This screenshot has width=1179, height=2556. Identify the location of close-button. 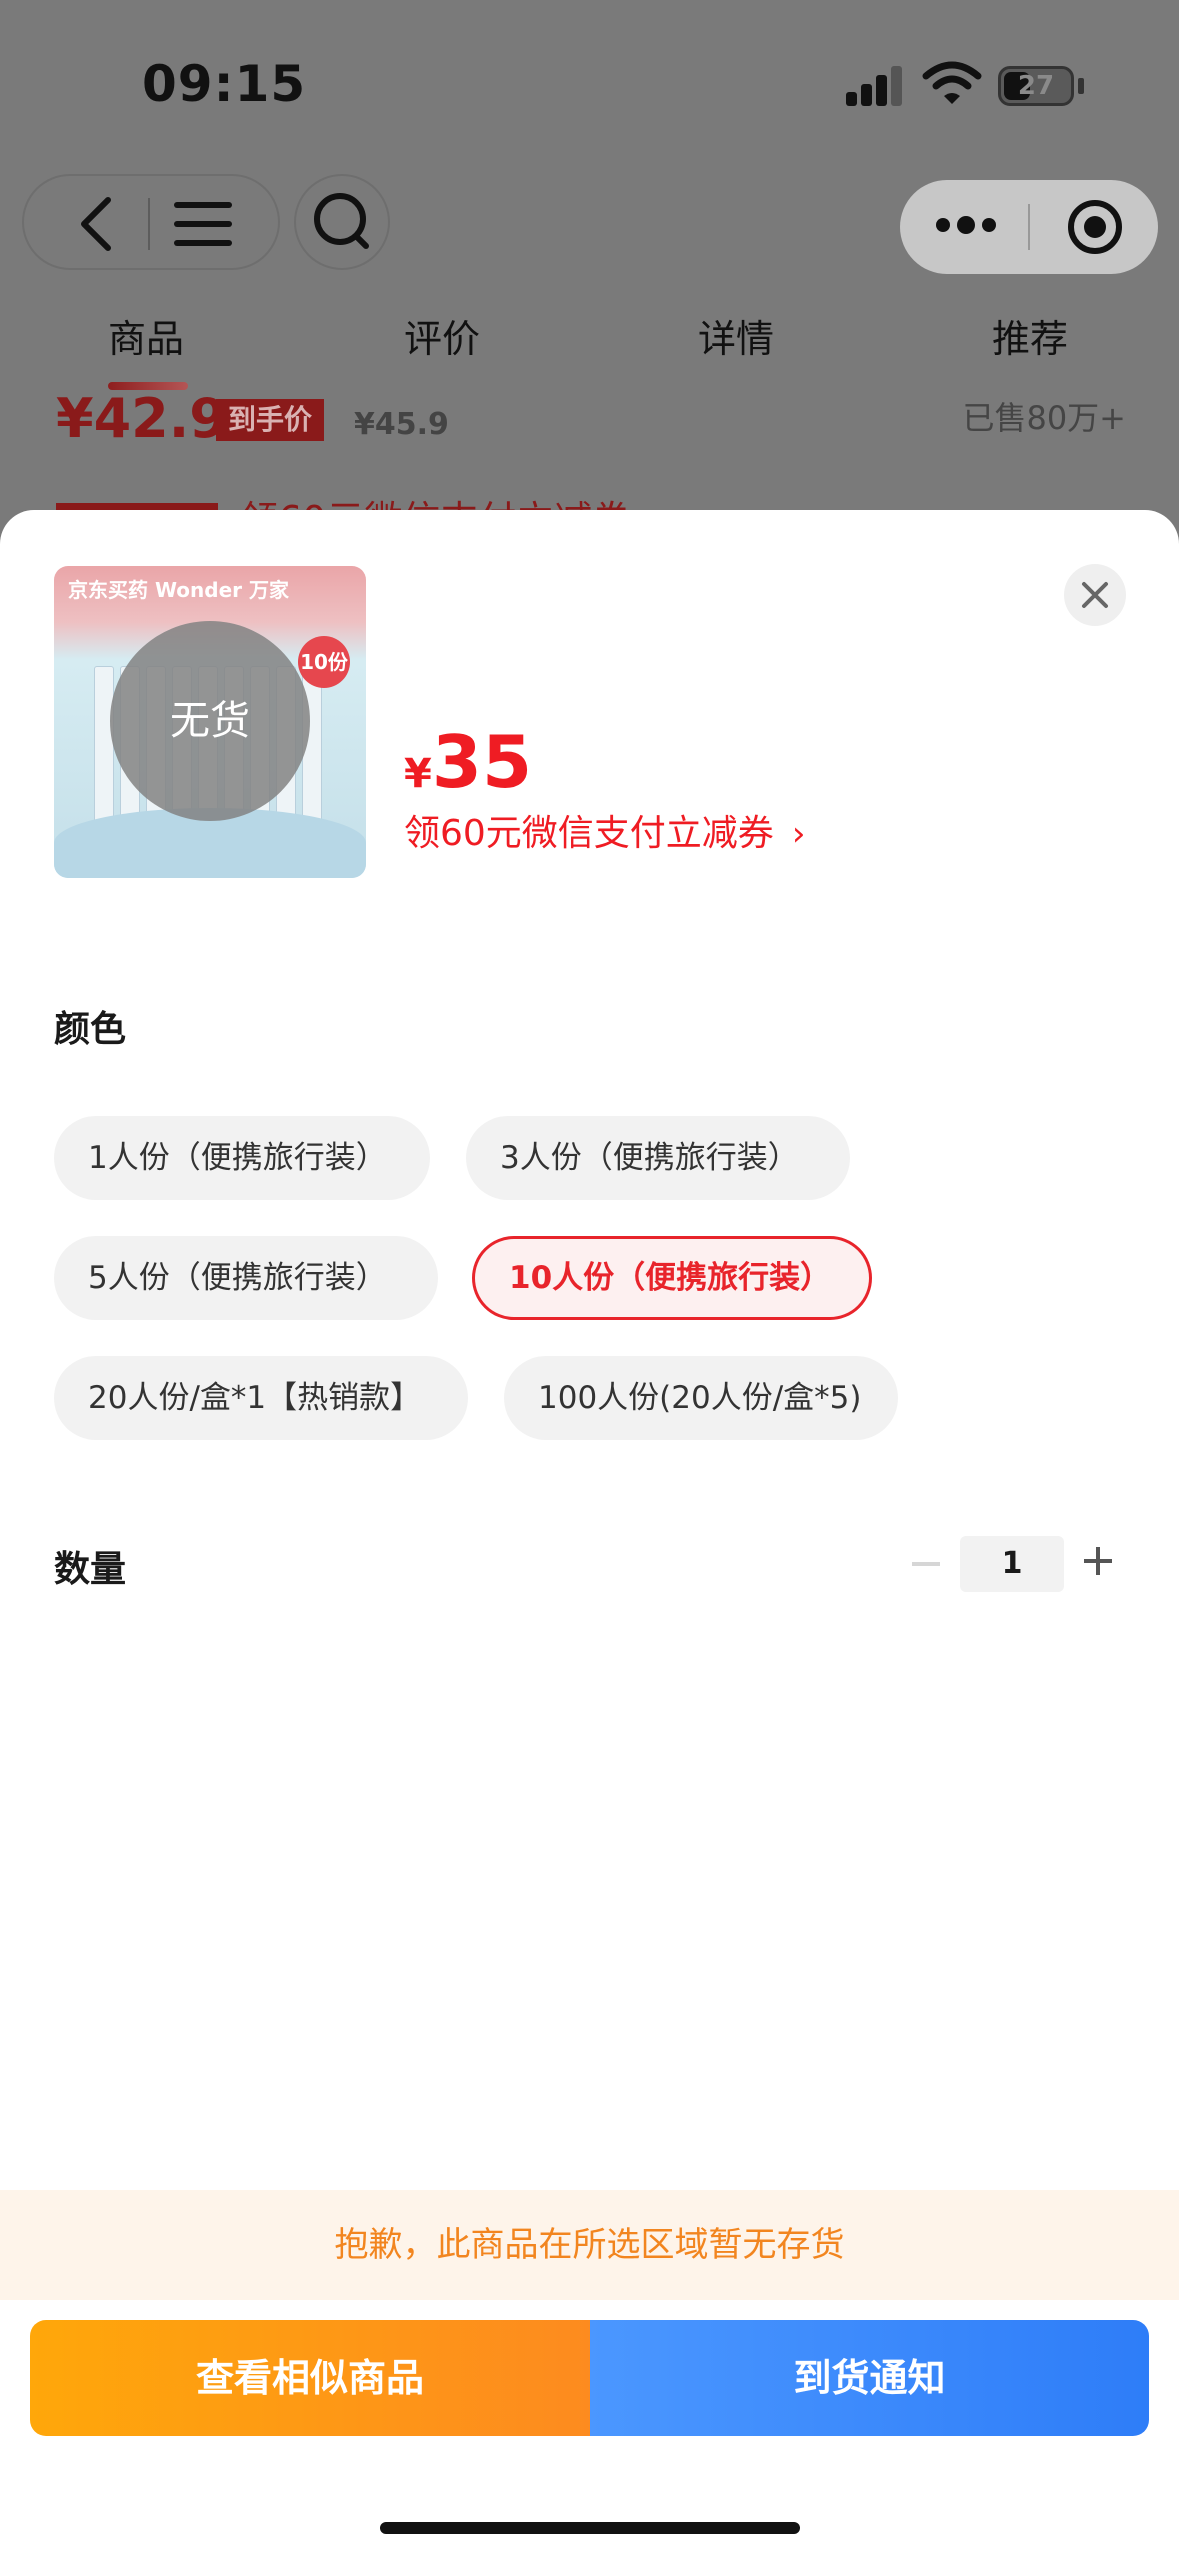
(1095, 595).